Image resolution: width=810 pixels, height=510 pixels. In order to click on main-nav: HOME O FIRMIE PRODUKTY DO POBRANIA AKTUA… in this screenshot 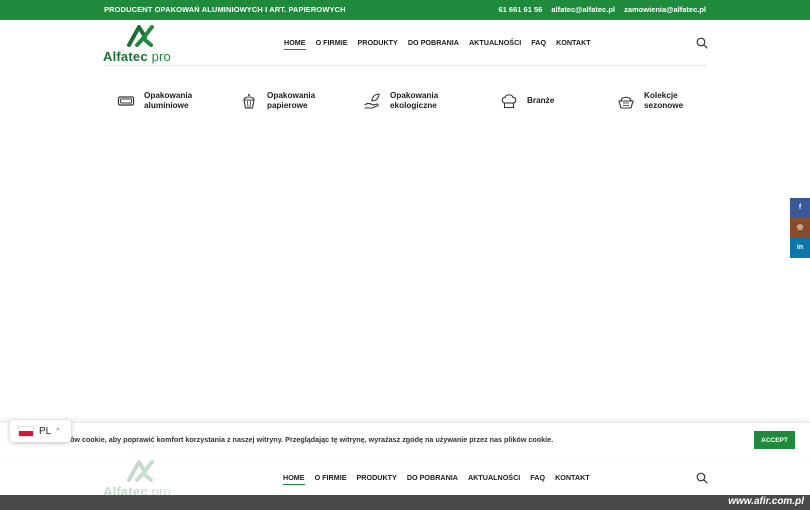, I will do `click(437, 44)`.